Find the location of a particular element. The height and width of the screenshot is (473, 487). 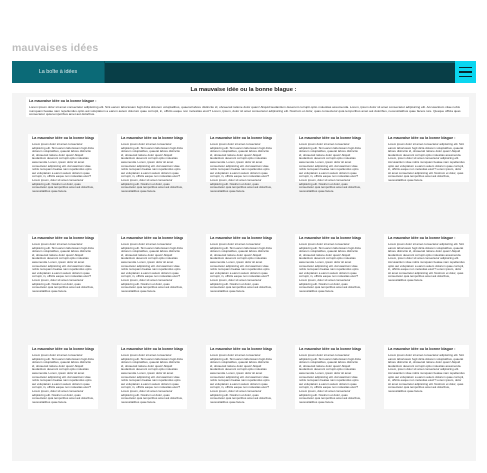

navbar-filler is located at coordinates (280, 72).